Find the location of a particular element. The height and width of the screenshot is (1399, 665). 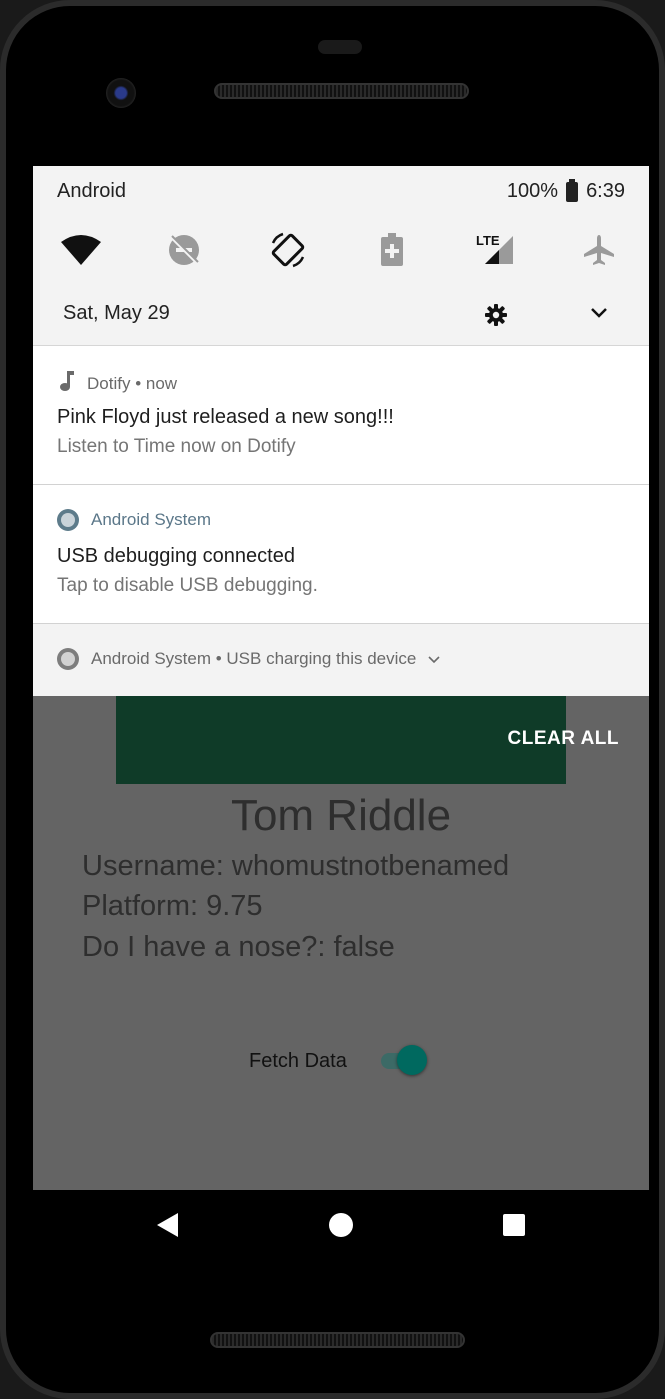

battery-percent: 100% is located at coordinates (532, 191).